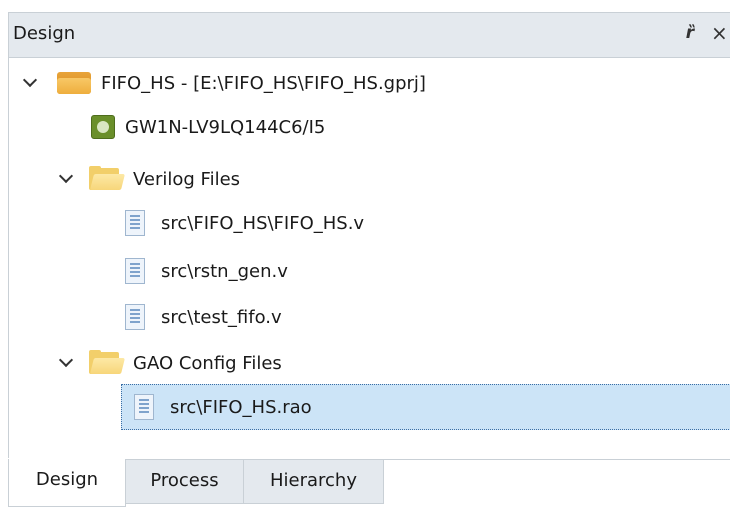 Image resolution: width=730 pixels, height=510 pixels. What do you see at coordinates (263, 83) in the screenshot?
I see `tree-item-label: FIFO_HS - [E:\FIFO_HS\FIFO_HS.gprj]` at bounding box center [263, 83].